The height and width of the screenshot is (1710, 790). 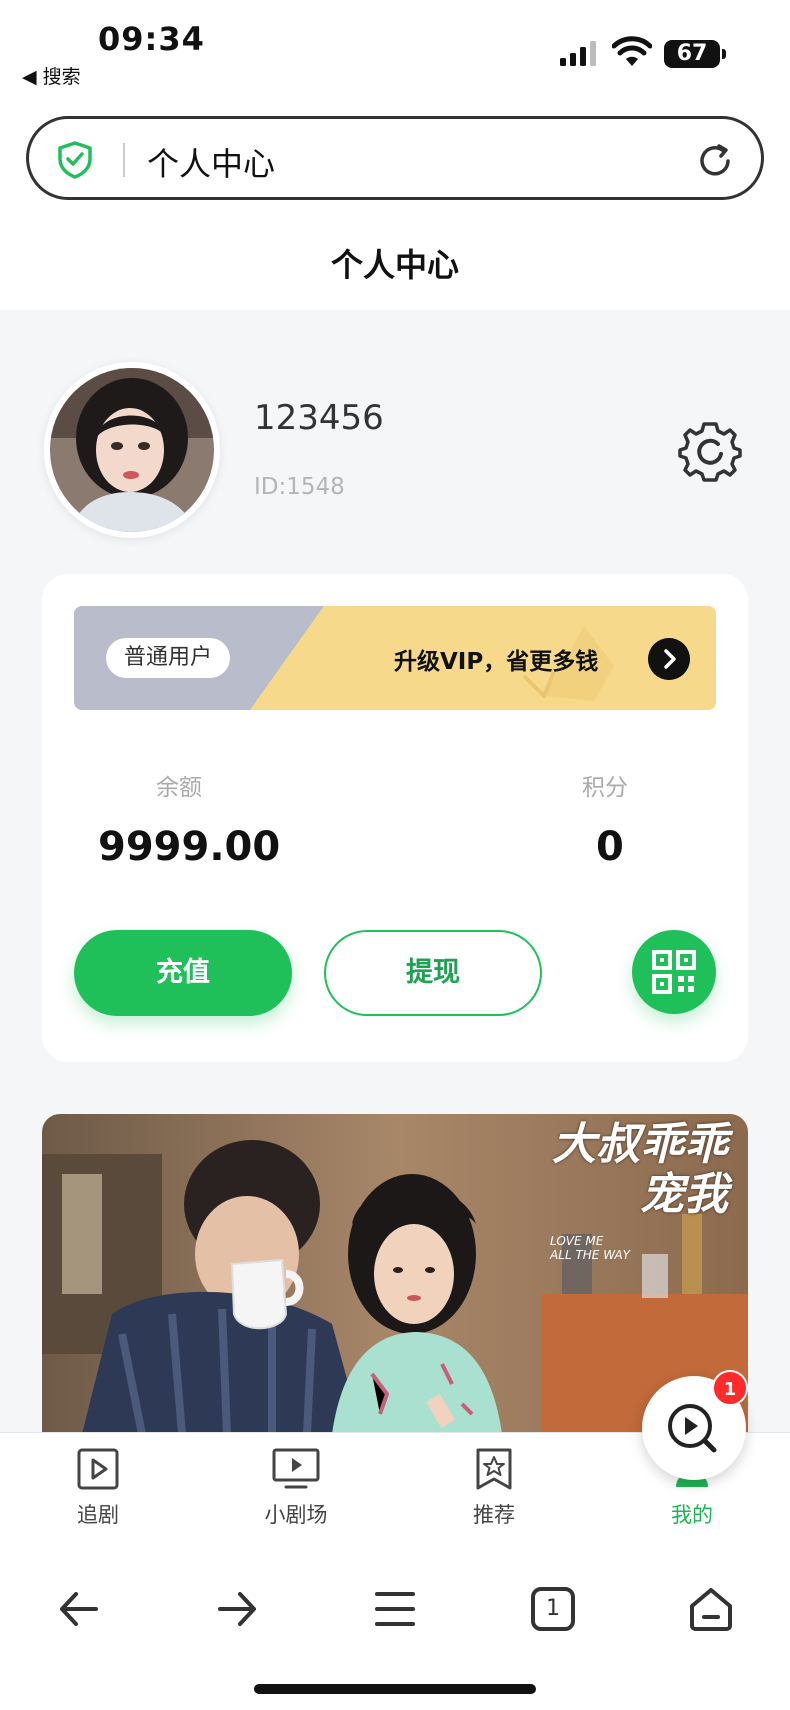 I want to click on notification-badge: 1, so click(x=730, y=1388).